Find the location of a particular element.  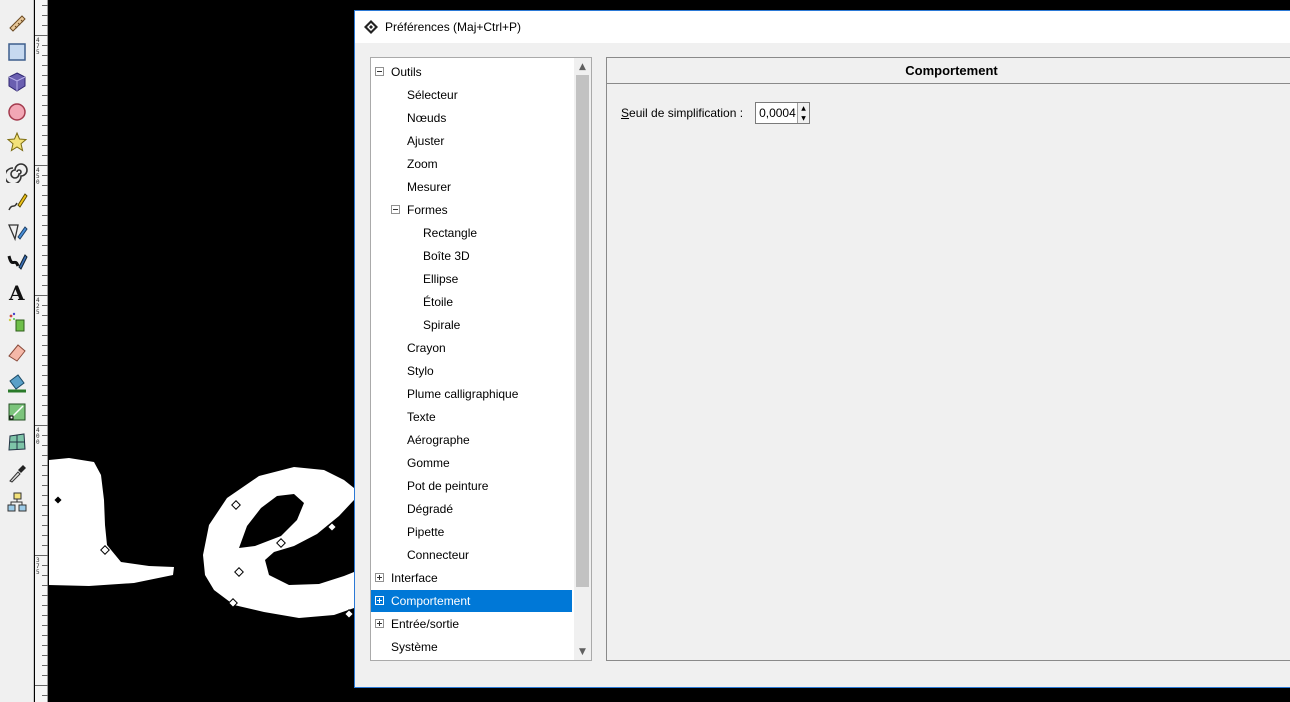

mesh-tool-icon is located at coordinates (17, 442).